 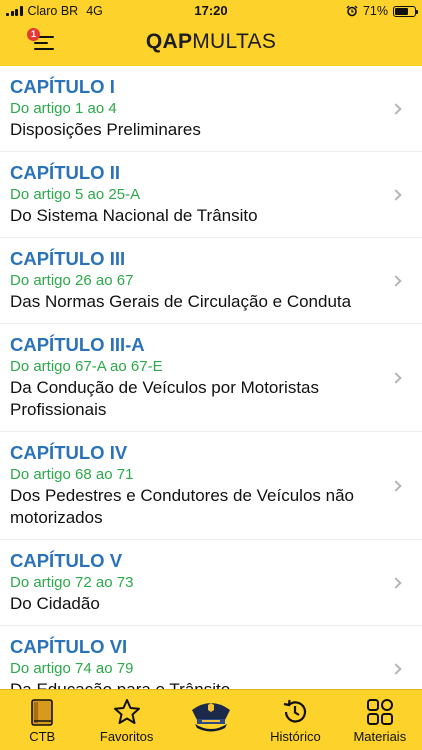 I want to click on tab-ctb-label: CTB, so click(x=42, y=736).